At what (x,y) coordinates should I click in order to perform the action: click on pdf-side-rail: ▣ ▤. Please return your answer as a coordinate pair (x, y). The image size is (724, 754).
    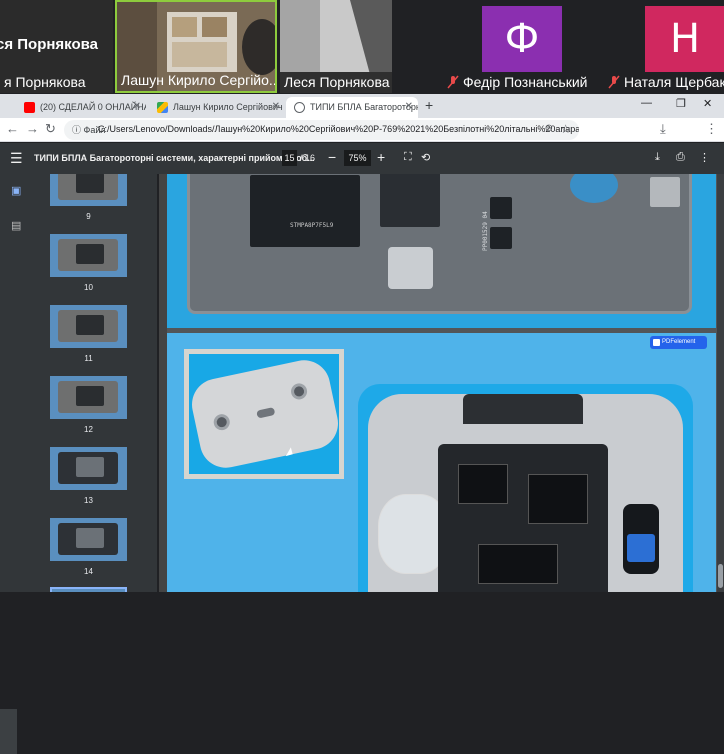
    Looking at the image, I should click on (17, 464).